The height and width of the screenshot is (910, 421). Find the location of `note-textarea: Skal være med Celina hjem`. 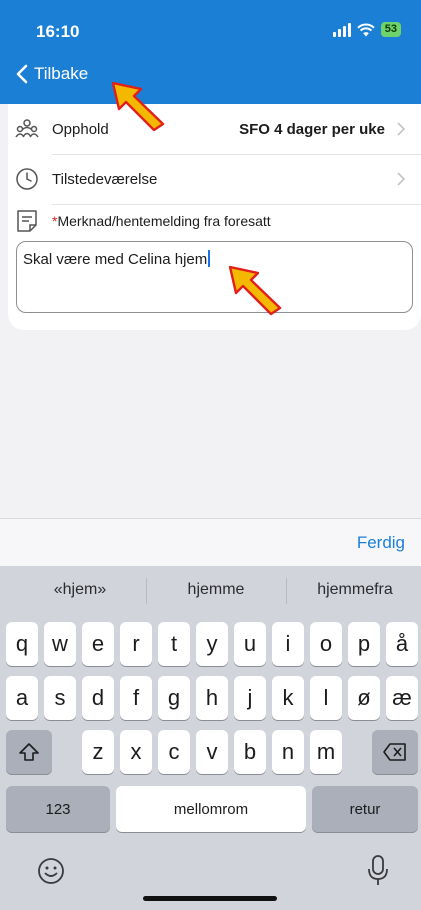

note-textarea: Skal være med Celina hjem is located at coordinates (214, 277).